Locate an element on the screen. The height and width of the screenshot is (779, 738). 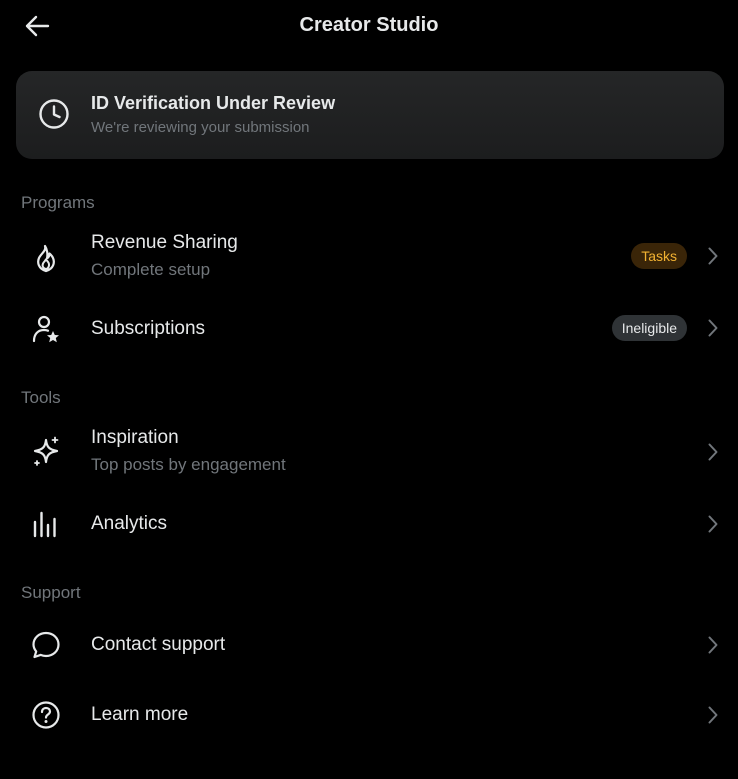
tasks-badge: Tasks is located at coordinates (659, 256).